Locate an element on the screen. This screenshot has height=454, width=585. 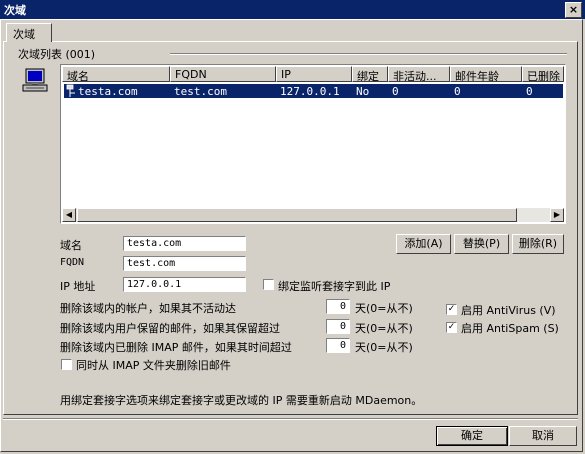
horizontal-scrollbar: ◀ ▶ is located at coordinates (313, 215).